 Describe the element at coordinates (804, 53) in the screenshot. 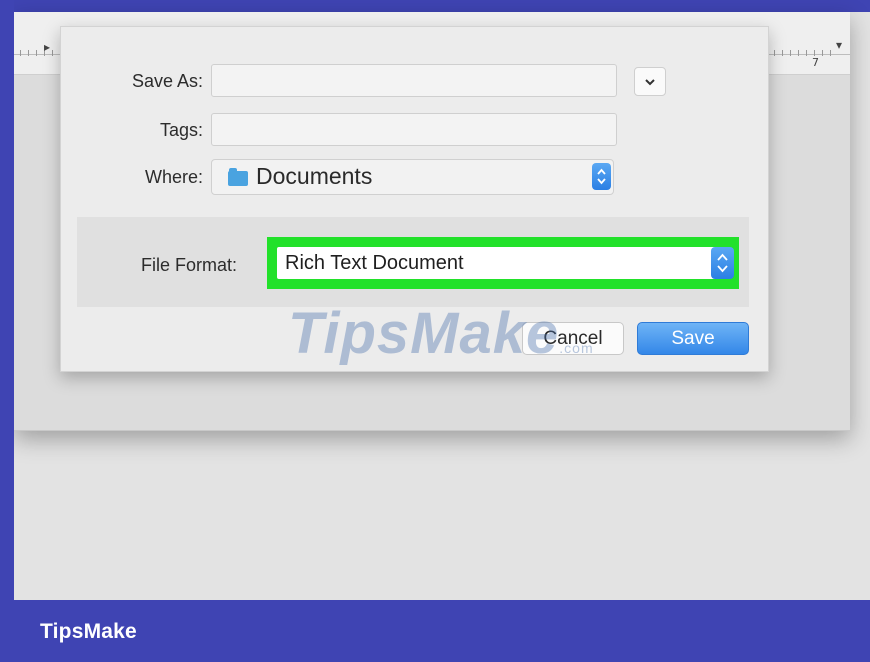

I see `ruler-ticks-right` at that location.